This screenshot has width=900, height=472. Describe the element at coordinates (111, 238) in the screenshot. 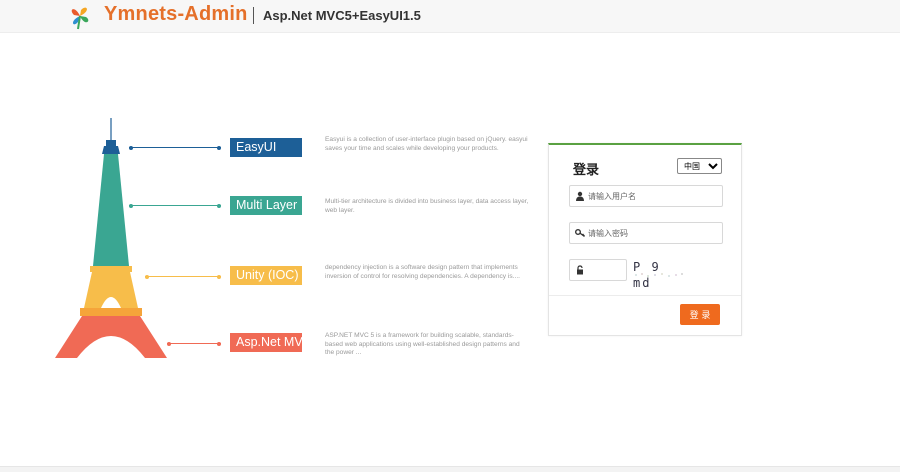

I see `eiffel-tower-illustration` at that location.